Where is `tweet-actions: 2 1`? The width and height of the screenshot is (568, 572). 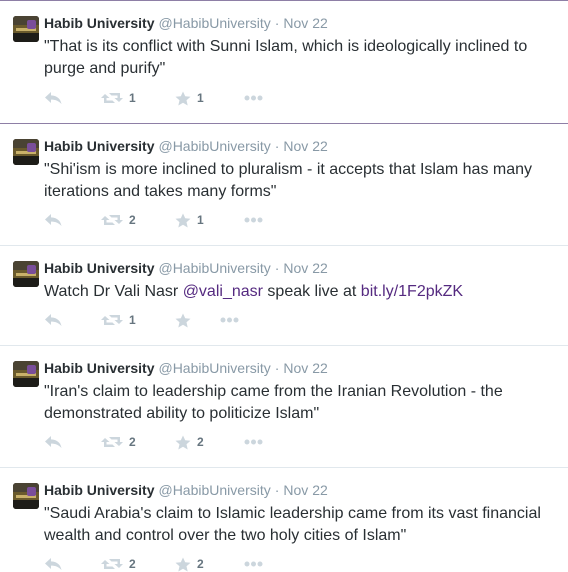 tweet-actions: 2 1 is located at coordinates (164, 220).